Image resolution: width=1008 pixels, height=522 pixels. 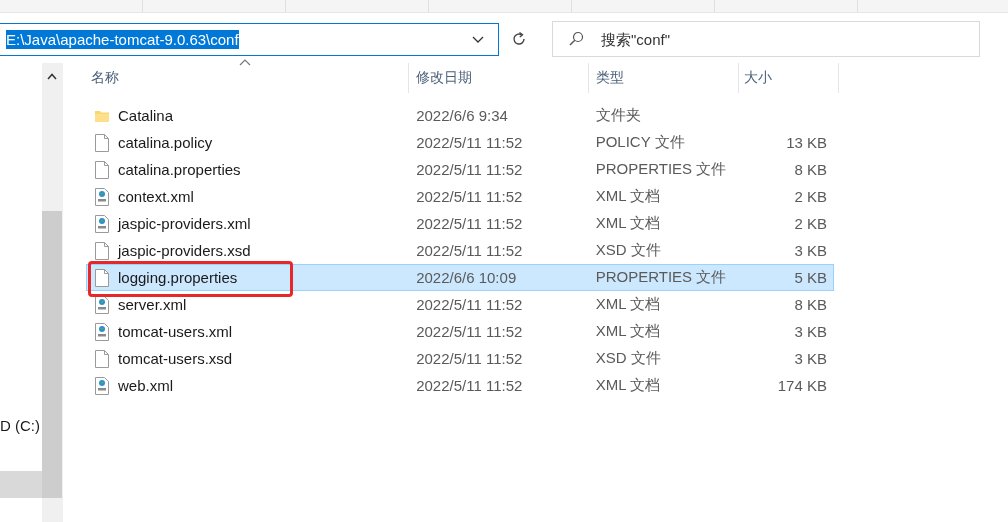 What do you see at coordinates (165, 142) in the screenshot?
I see `file-name: catalina.policy` at bounding box center [165, 142].